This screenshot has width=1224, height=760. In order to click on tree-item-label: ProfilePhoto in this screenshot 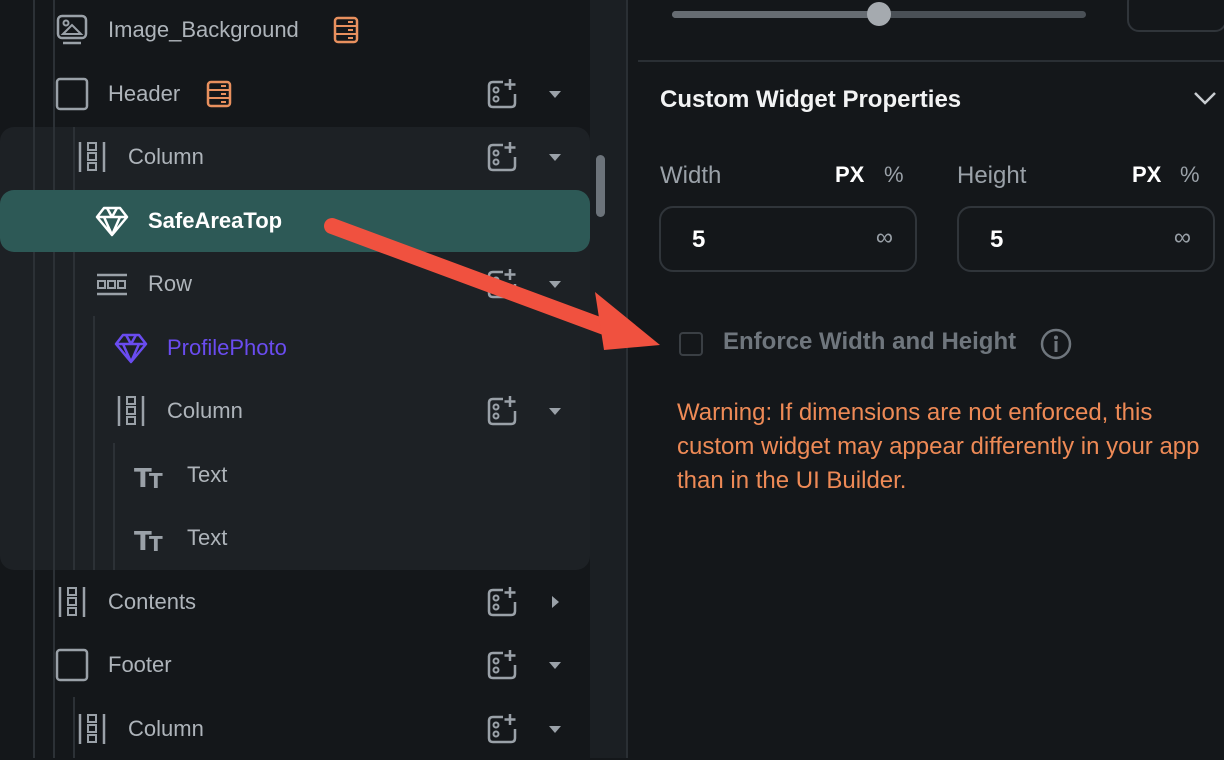, I will do `click(227, 347)`.